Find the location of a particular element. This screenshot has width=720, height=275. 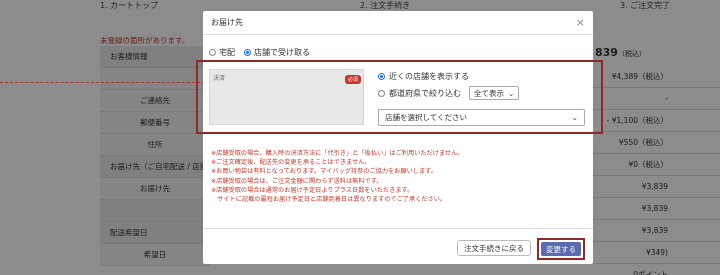

delivery-method-group: 宅配 店舗で受け取る is located at coordinates (259, 52).